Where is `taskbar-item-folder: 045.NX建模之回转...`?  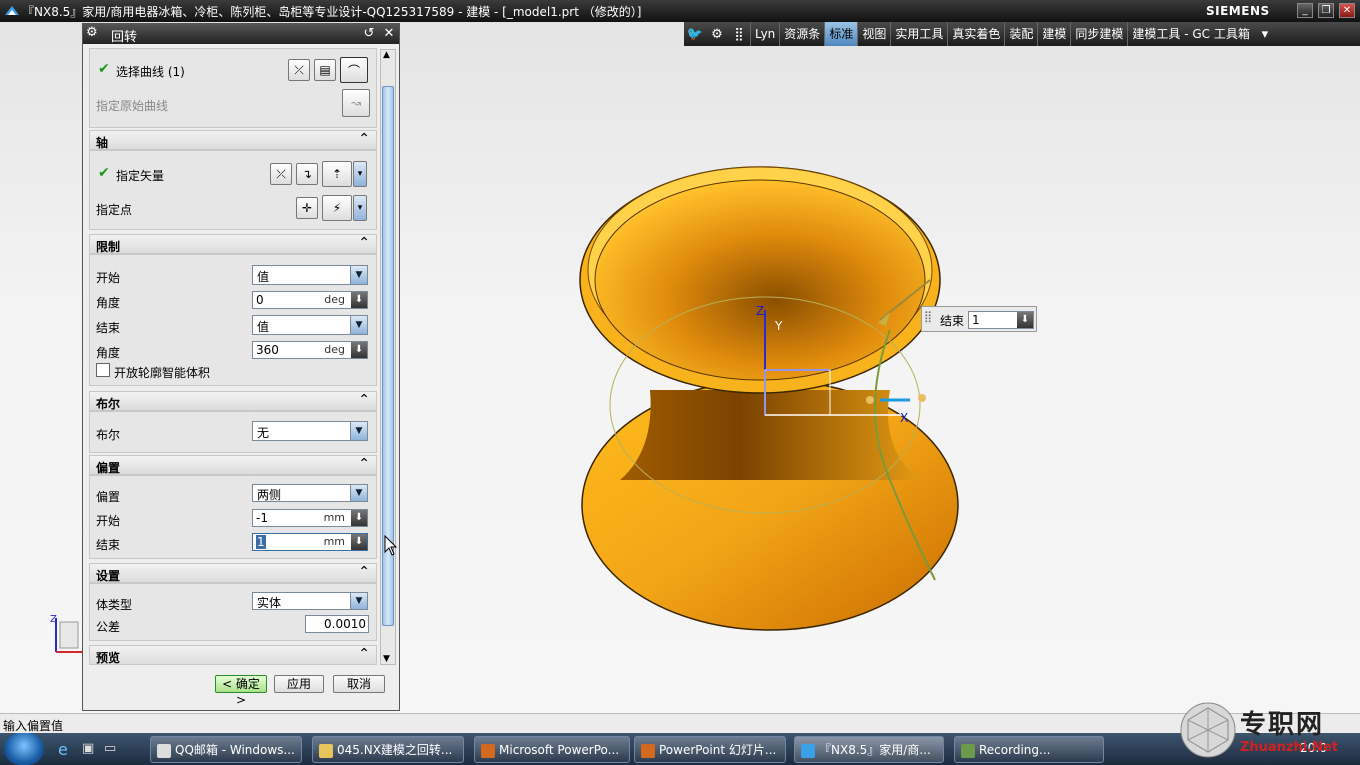 taskbar-item-folder: 045.NX建模之回转... is located at coordinates (388, 749).